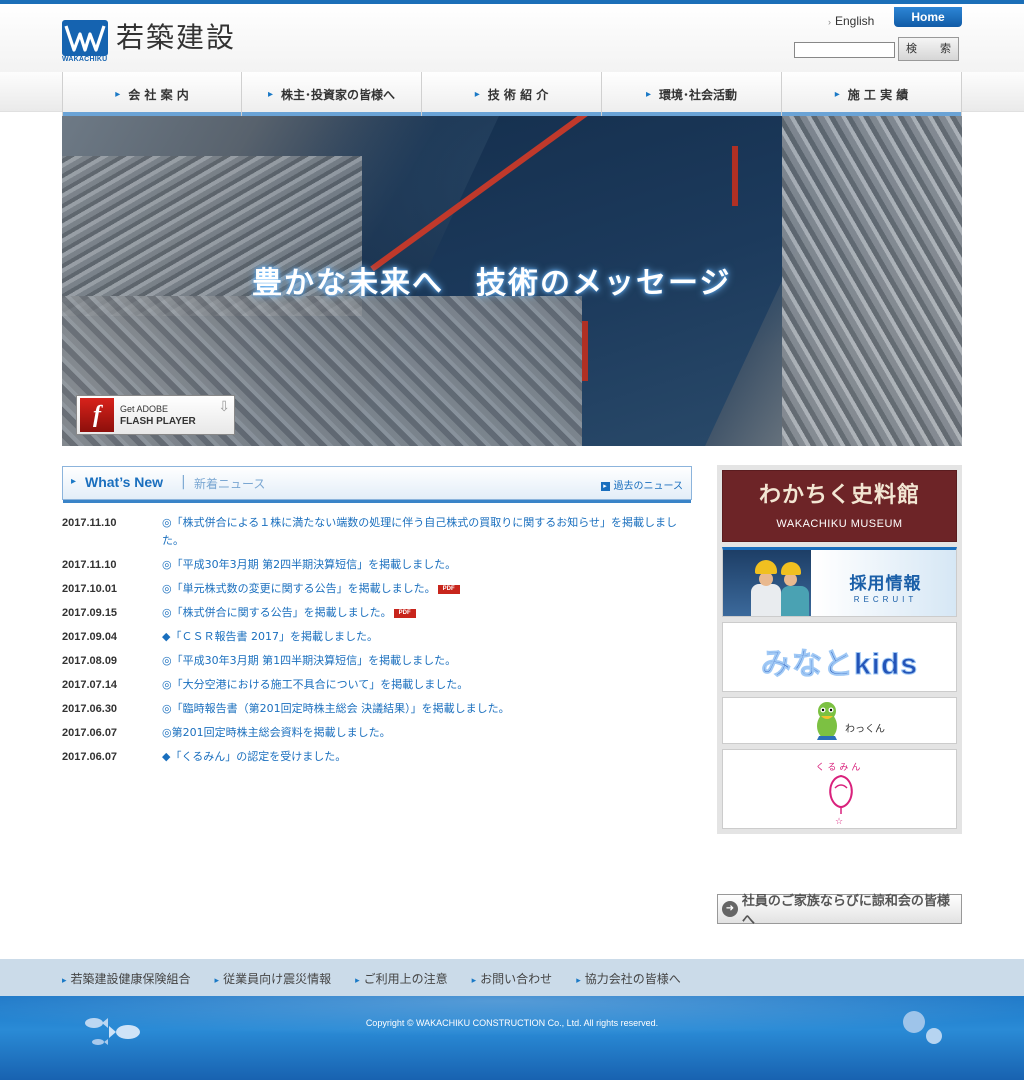 The height and width of the screenshot is (1080, 1024). I want to click on nav-works: ▸ 施 工 実 績, so click(872, 94).